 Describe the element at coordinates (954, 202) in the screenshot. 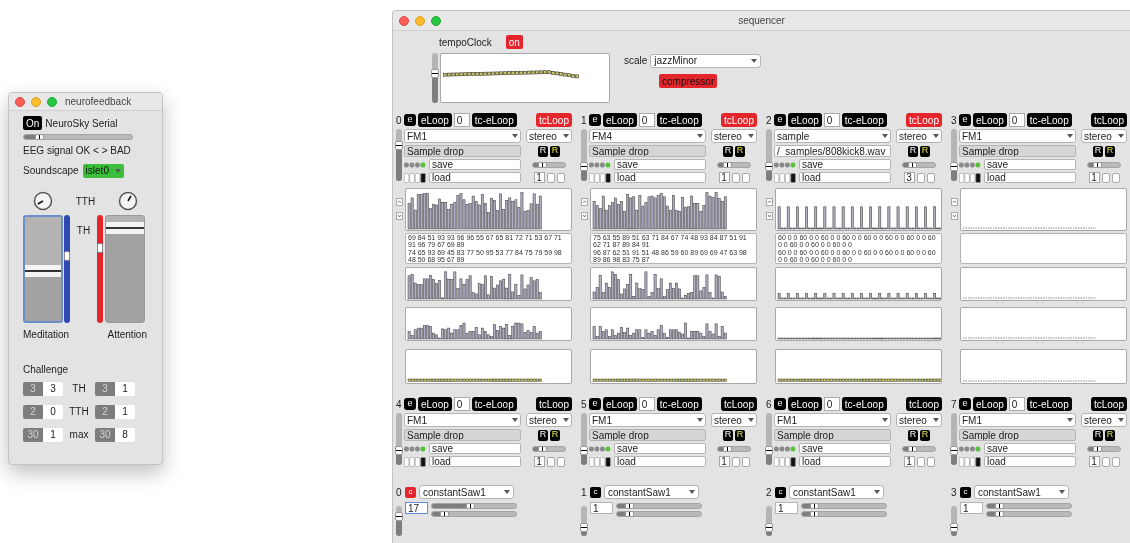

I see `up-arrow-icon` at that location.